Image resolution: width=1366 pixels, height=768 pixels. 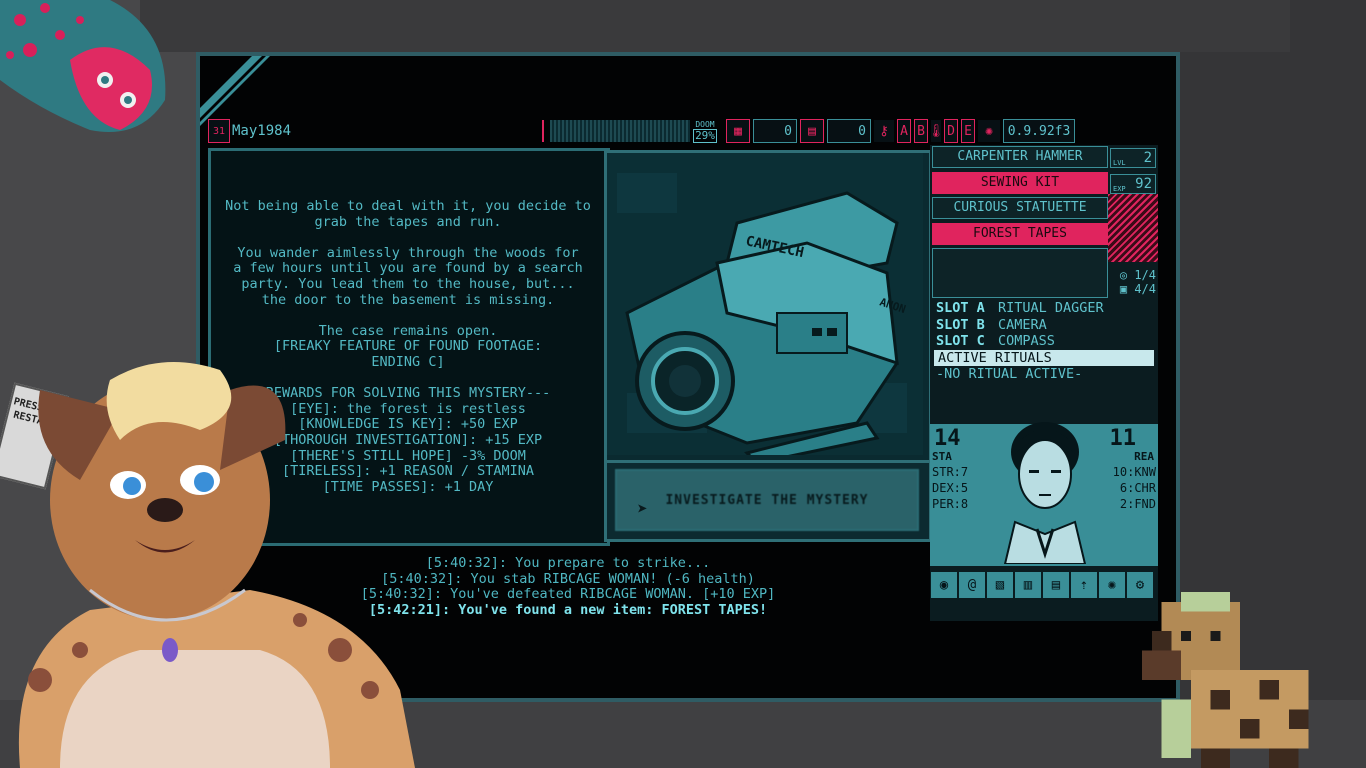 I want to click on inventory-item-empty, so click(x=1020, y=273).